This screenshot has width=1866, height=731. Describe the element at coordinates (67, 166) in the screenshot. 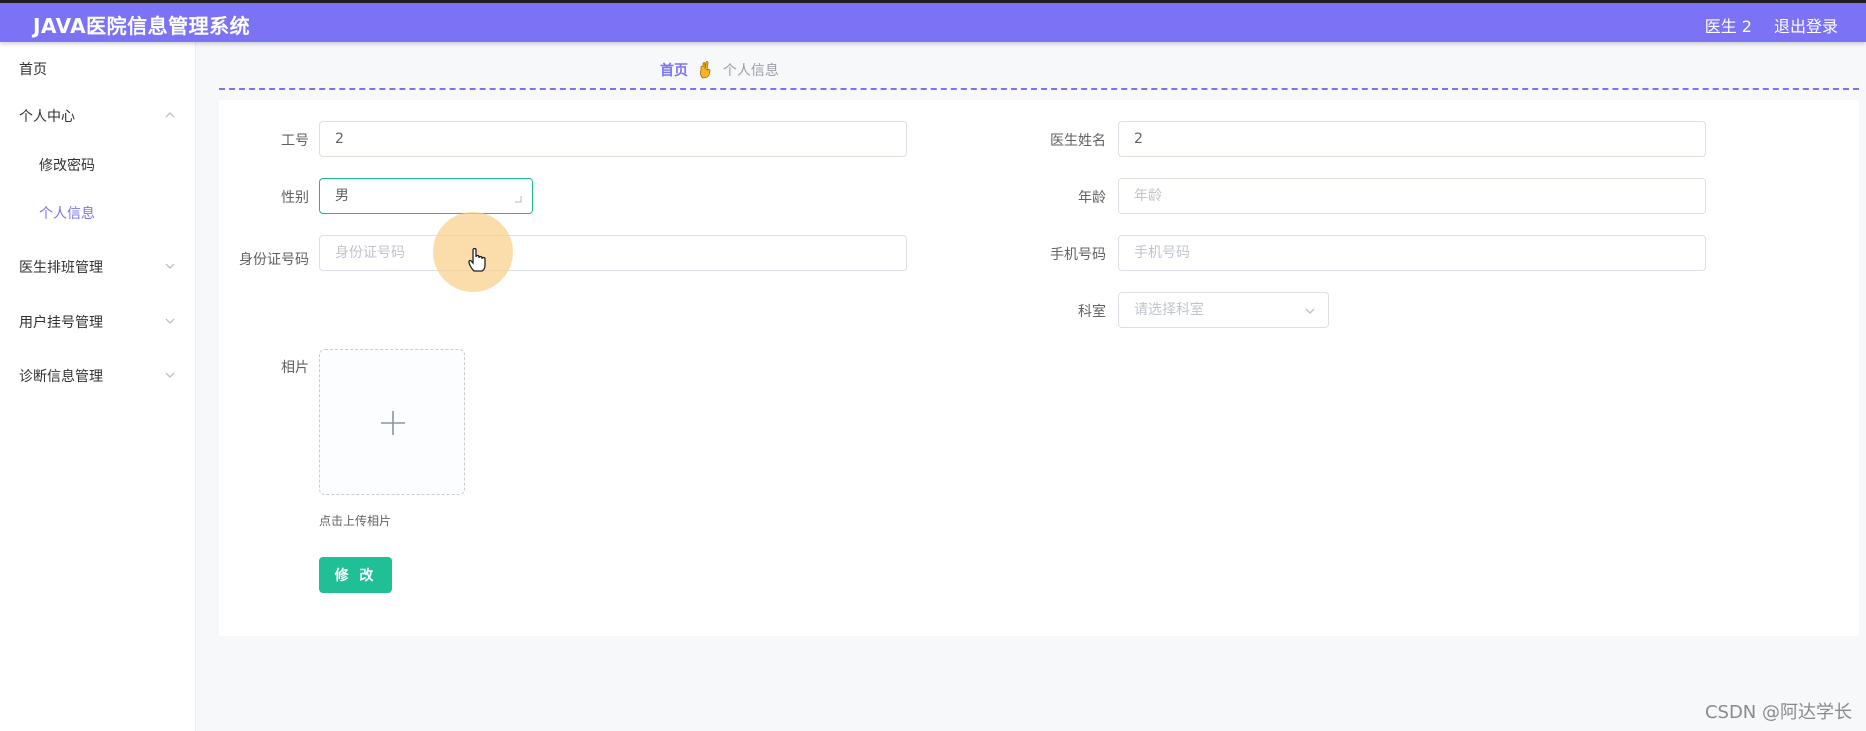

I see `sidebar-item-label: 修改密码` at that location.